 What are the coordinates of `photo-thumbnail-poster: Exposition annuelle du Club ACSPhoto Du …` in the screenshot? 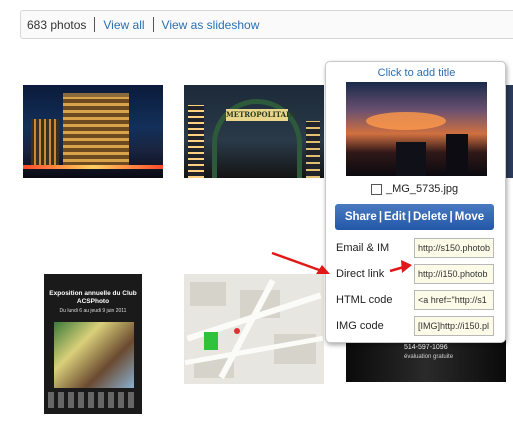 It's located at (93, 344).